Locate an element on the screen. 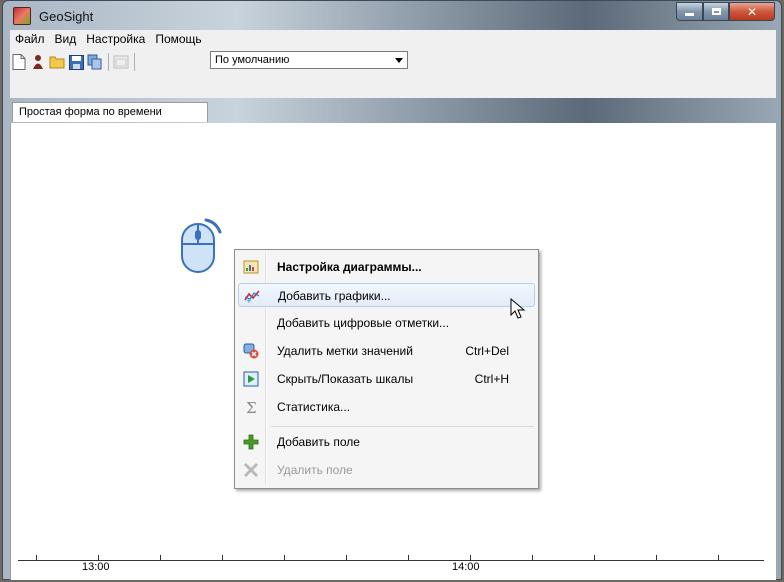 This screenshot has height=582, width=784. tab-label: Простая форма по времени is located at coordinates (90, 112).